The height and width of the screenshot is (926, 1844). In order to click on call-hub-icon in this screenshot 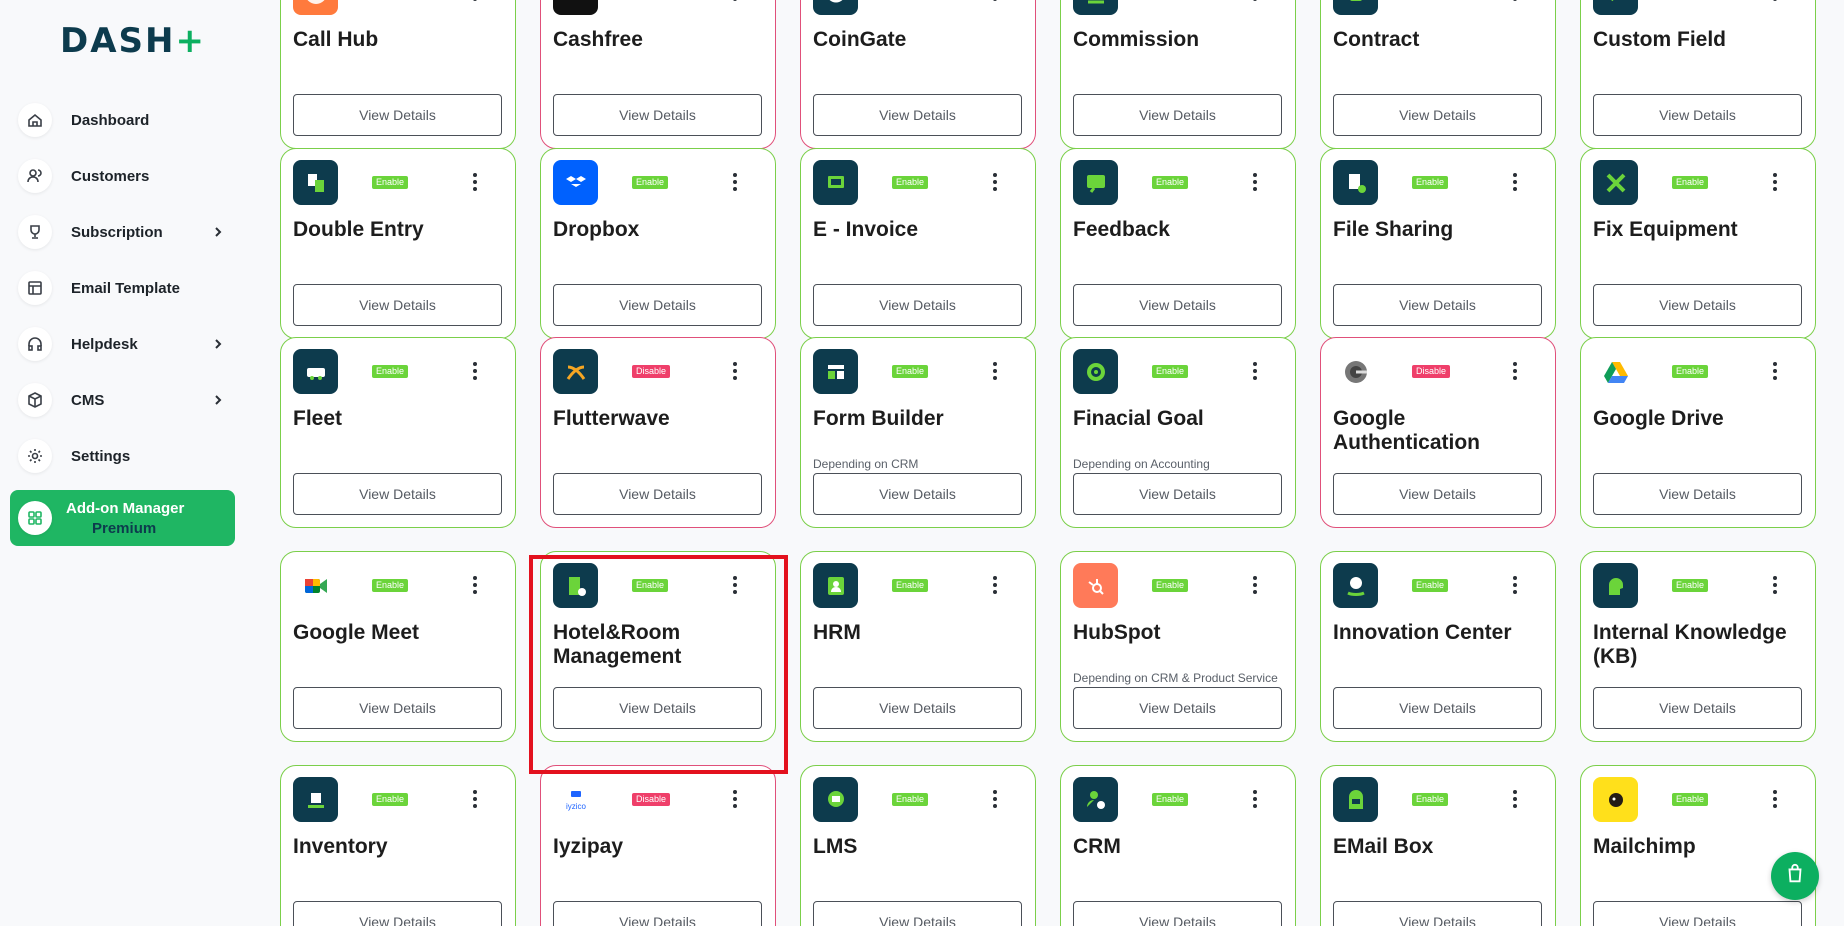, I will do `click(315, 7)`.